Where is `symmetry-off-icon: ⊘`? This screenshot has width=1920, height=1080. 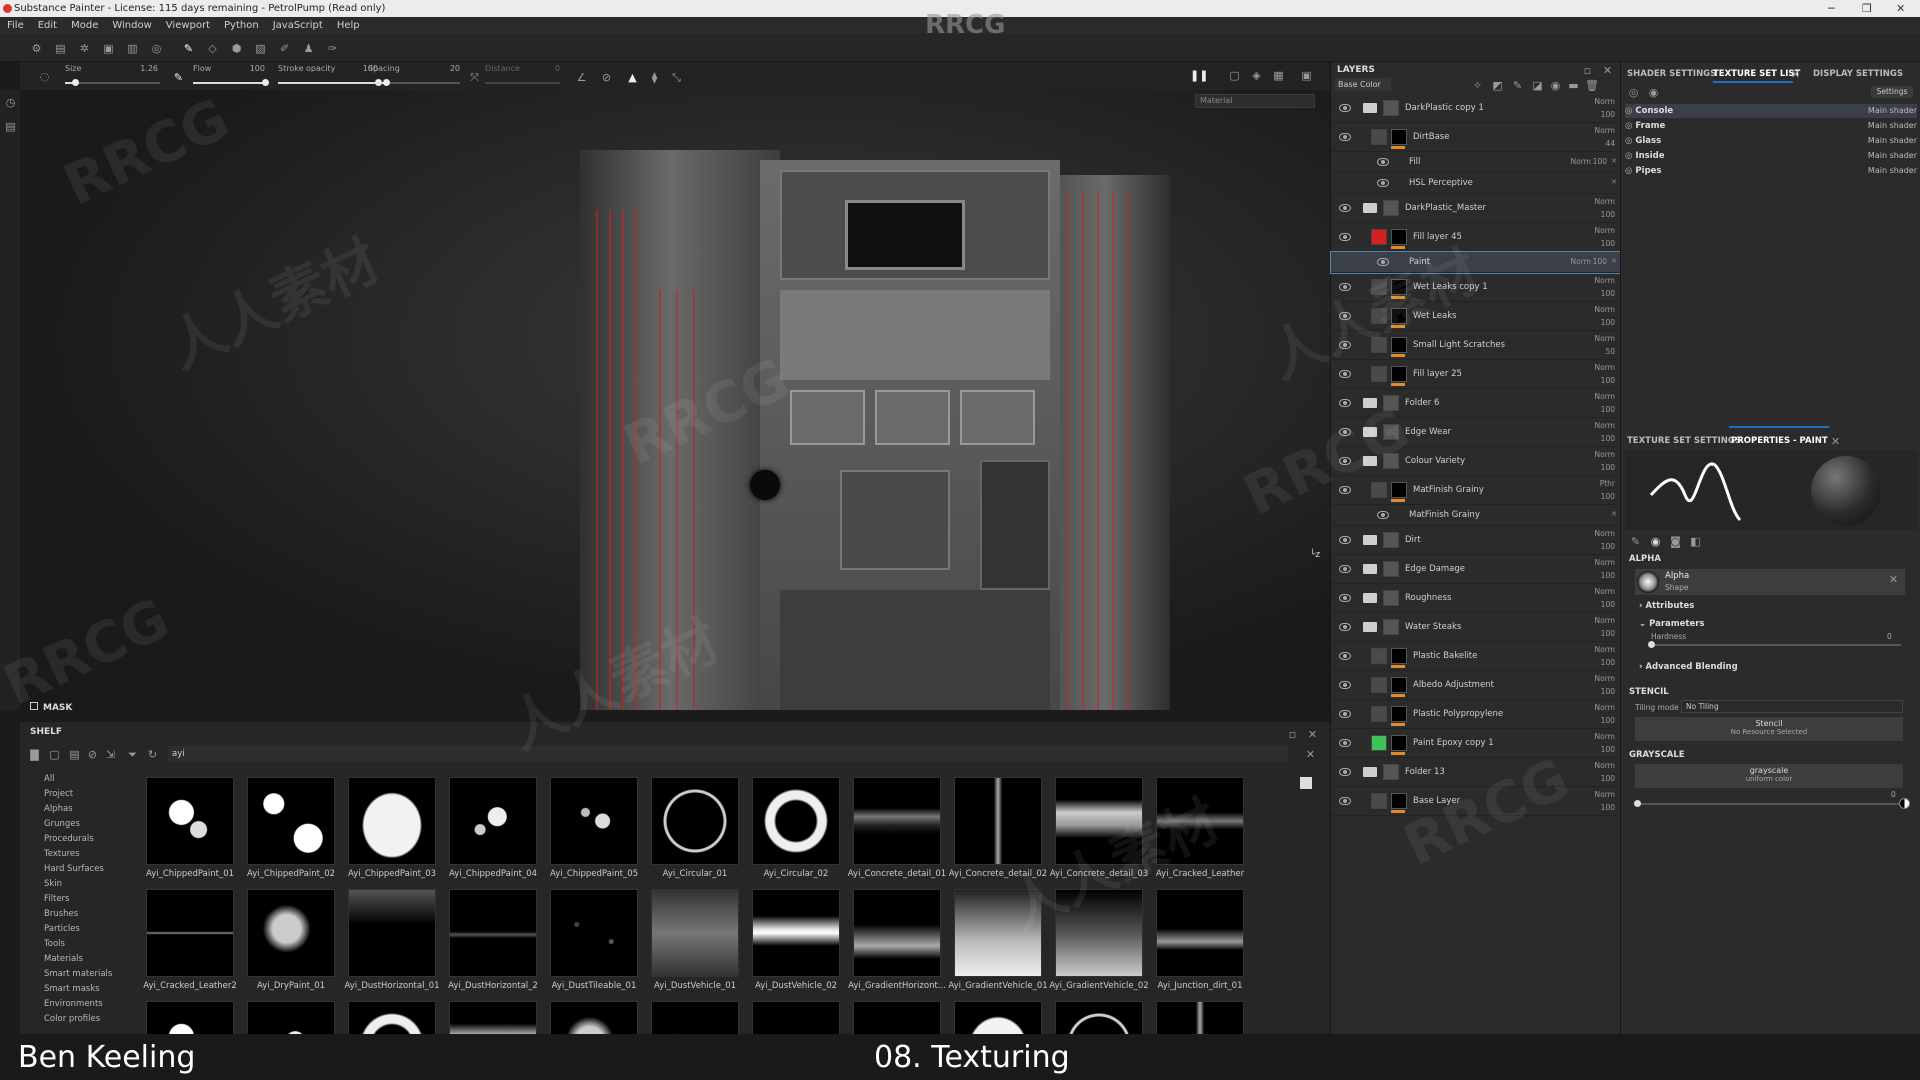
symmetry-off-icon: ⊘ is located at coordinates (606, 77).